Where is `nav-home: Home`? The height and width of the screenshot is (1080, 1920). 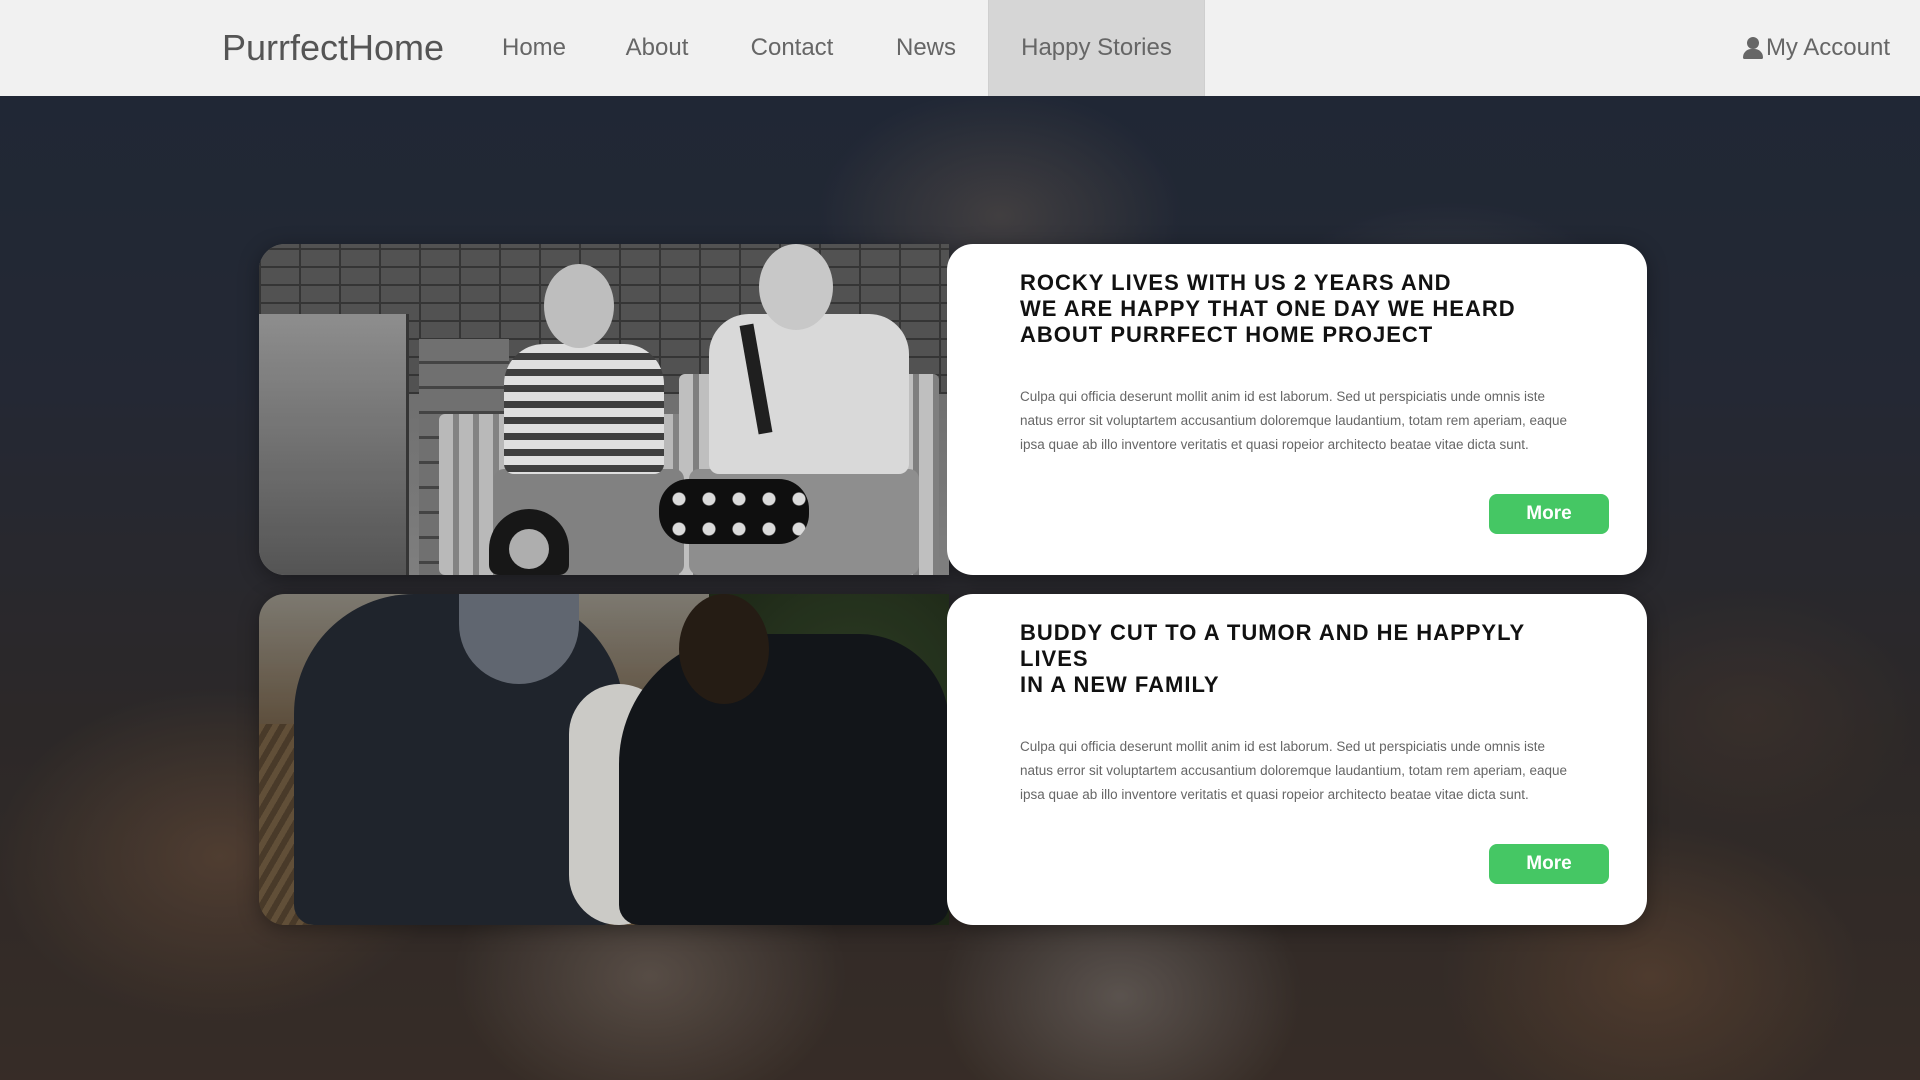 nav-home: Home is located at coordinates (534, 48).